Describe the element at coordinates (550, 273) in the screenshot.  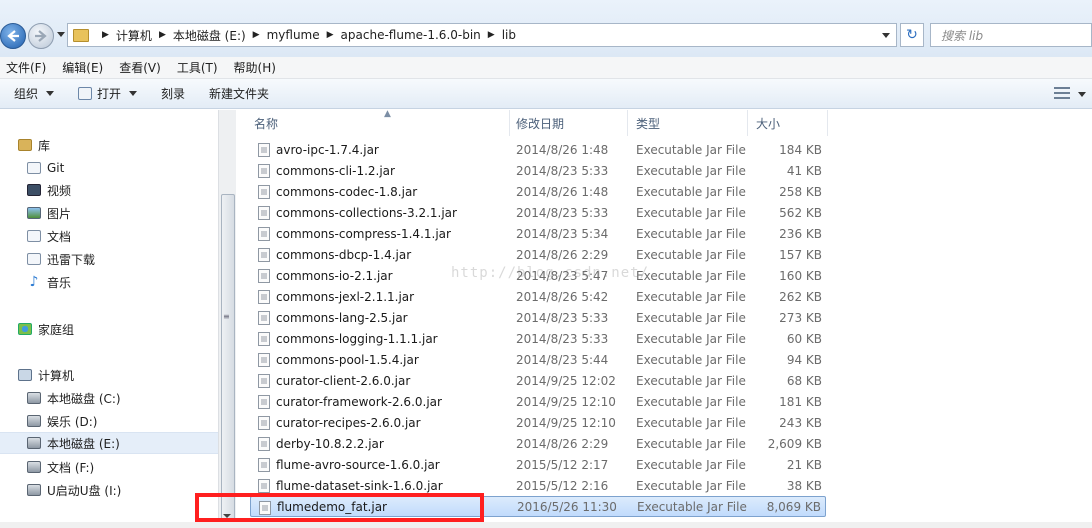
I see `watermark: http://blog.csdn.net/` at that location.